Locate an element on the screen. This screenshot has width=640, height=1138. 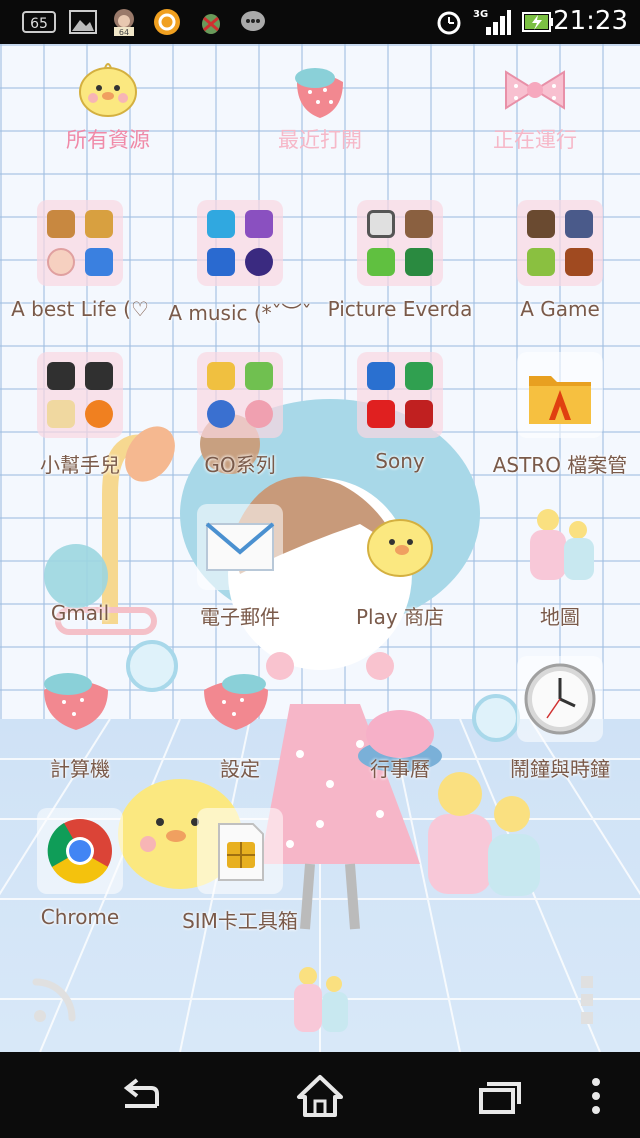
app-calculator: 計算機 is located at coordinates (80, 718).